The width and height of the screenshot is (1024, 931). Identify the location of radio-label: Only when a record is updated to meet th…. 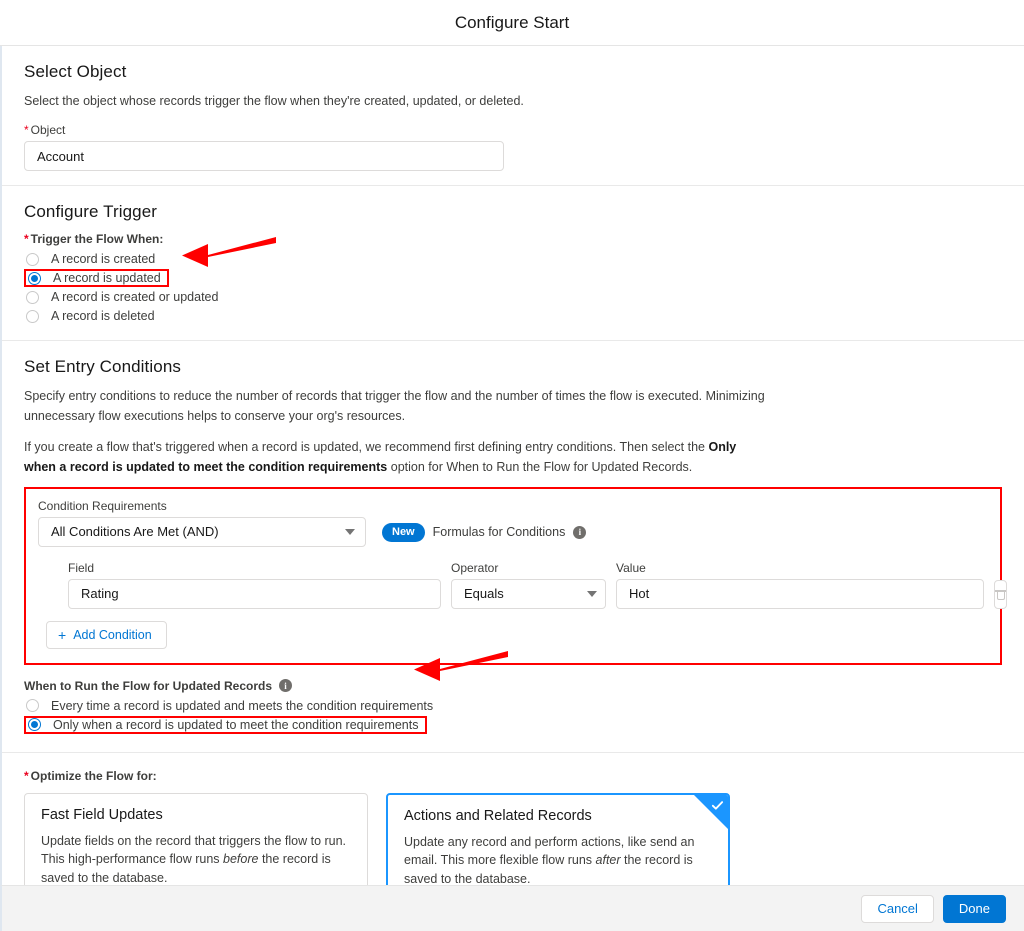
(236, 724).